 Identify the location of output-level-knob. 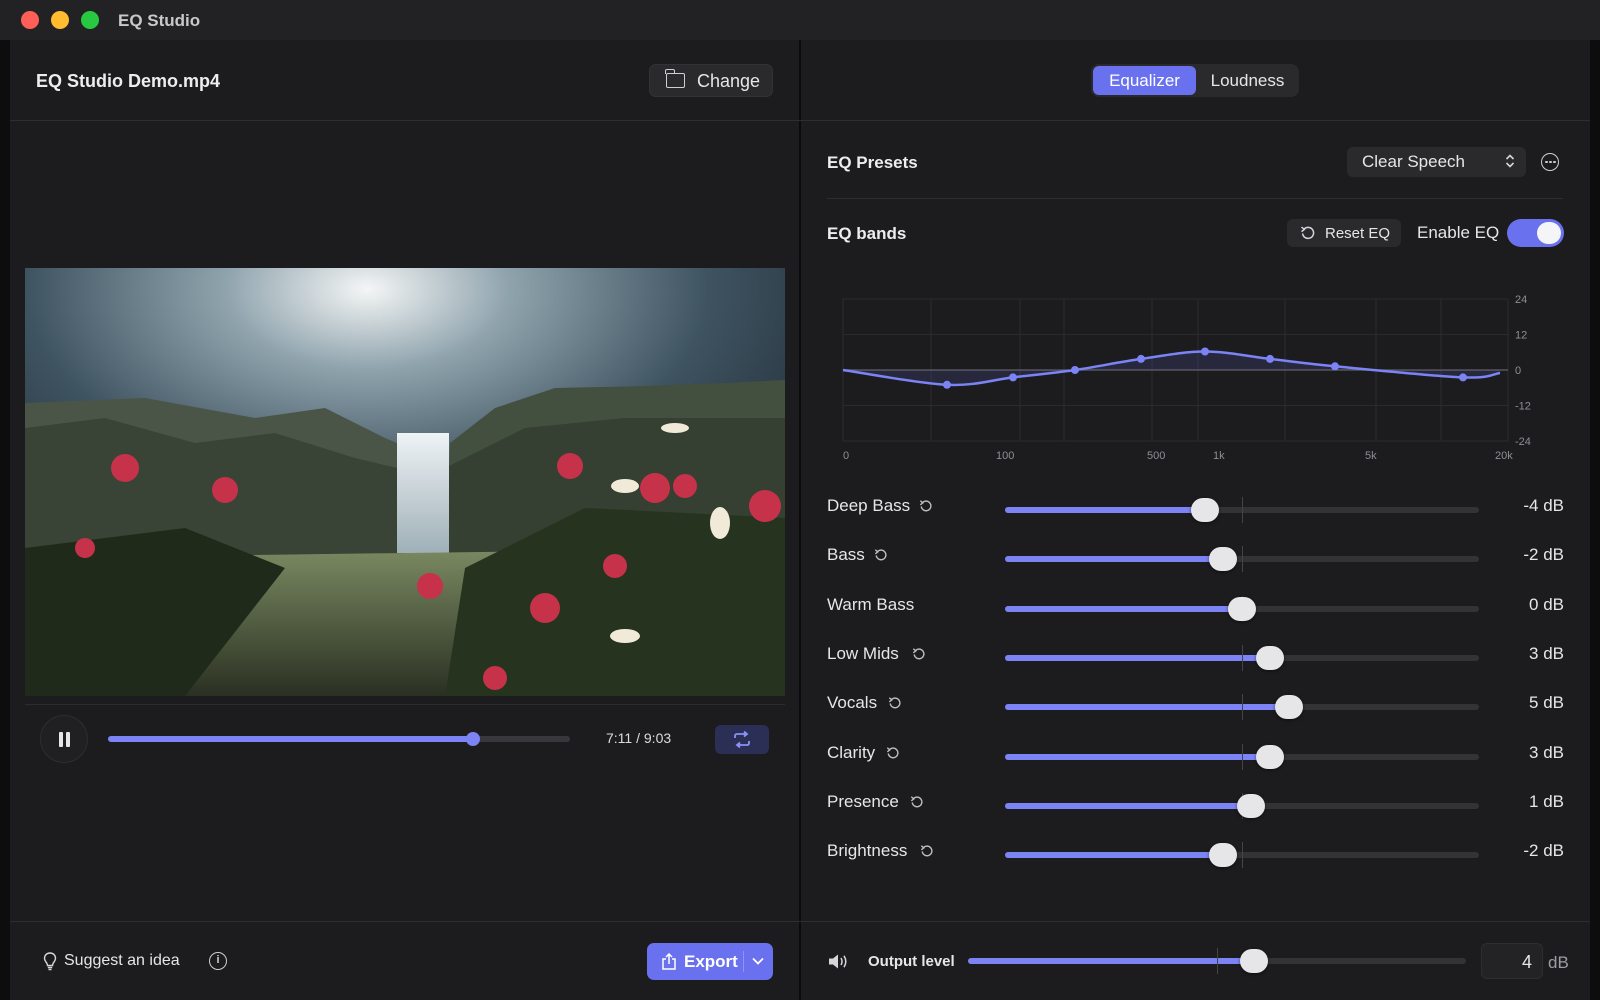
(1254, 961).